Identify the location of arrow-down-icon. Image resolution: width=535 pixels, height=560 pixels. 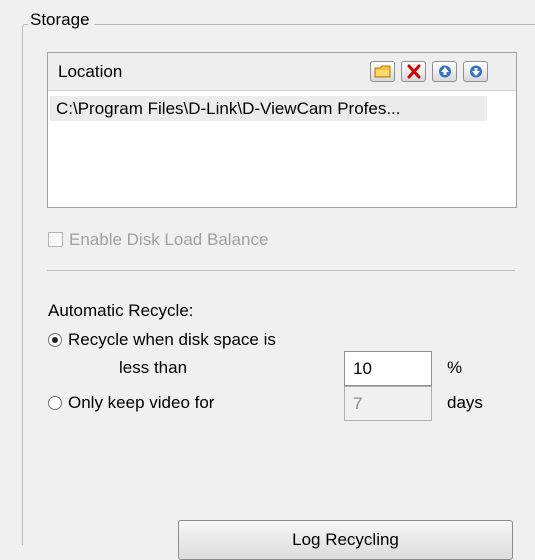
(476, 71).